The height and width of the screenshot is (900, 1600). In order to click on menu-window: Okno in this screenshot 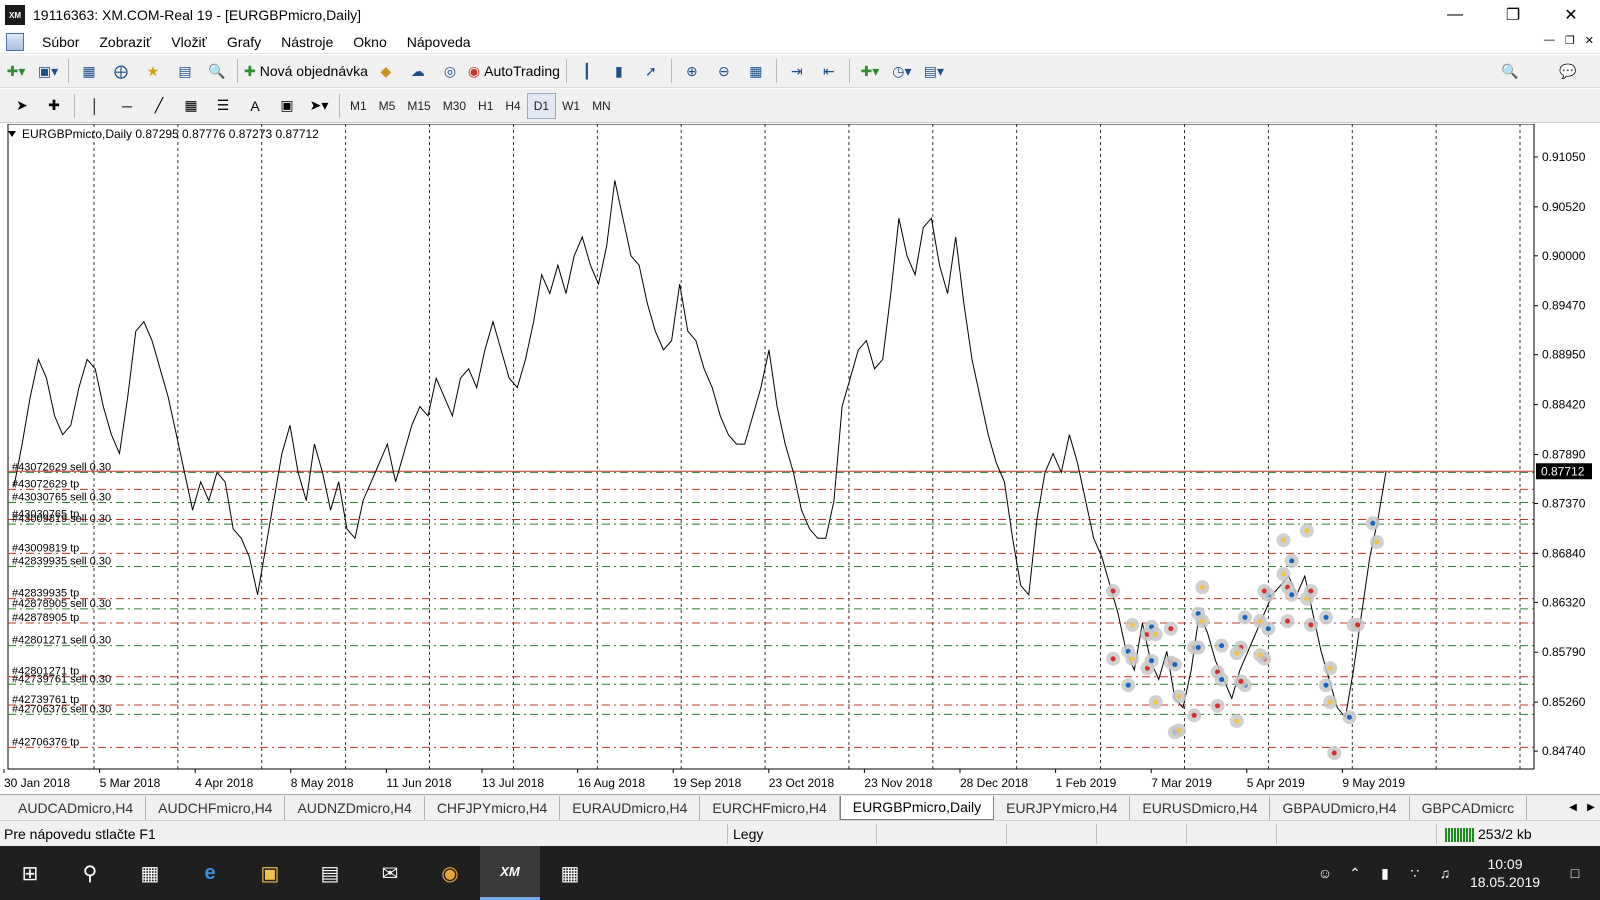, I will do `click(369, 42)`.